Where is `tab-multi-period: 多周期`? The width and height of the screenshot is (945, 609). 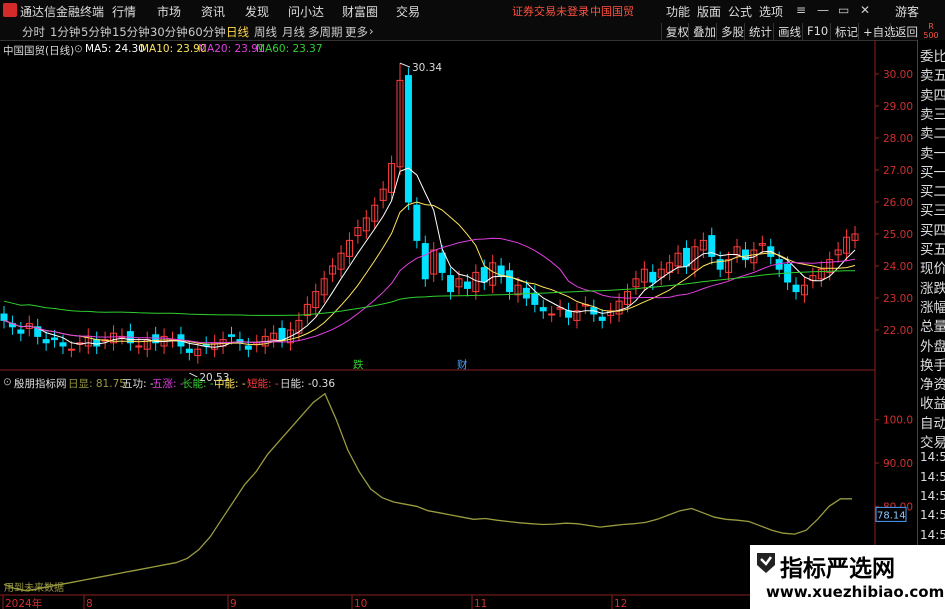 tab-multi-period: 多周期 is located at coordinates (325, 32).